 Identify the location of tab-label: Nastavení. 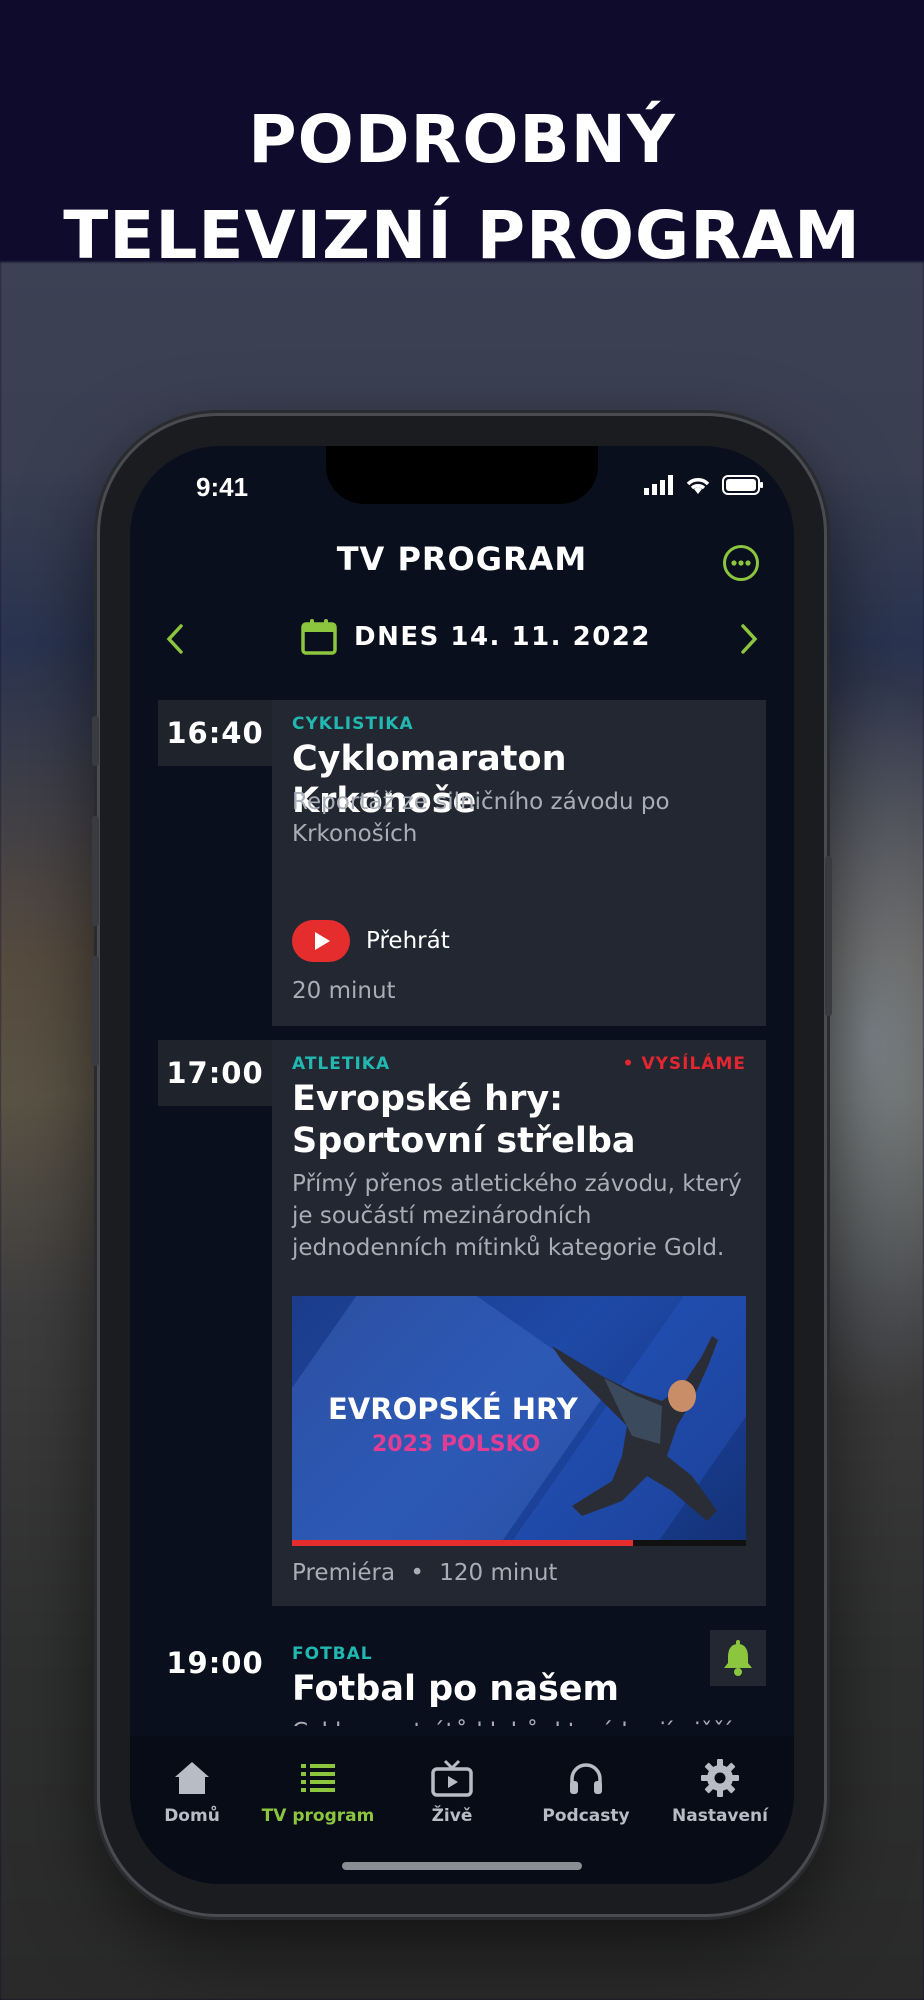
(720, 1816).